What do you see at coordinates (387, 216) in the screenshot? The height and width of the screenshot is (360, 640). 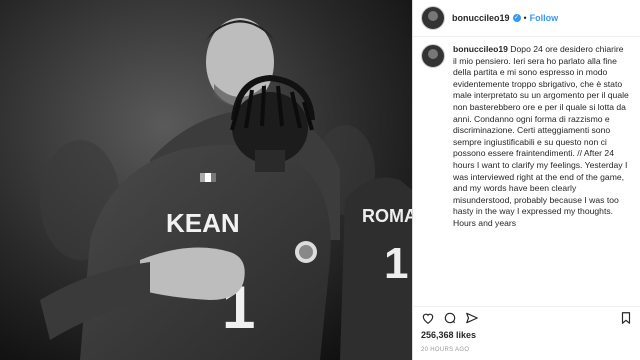 I see `jersey-name-back: ROMA` at bounding box center [387, 216].